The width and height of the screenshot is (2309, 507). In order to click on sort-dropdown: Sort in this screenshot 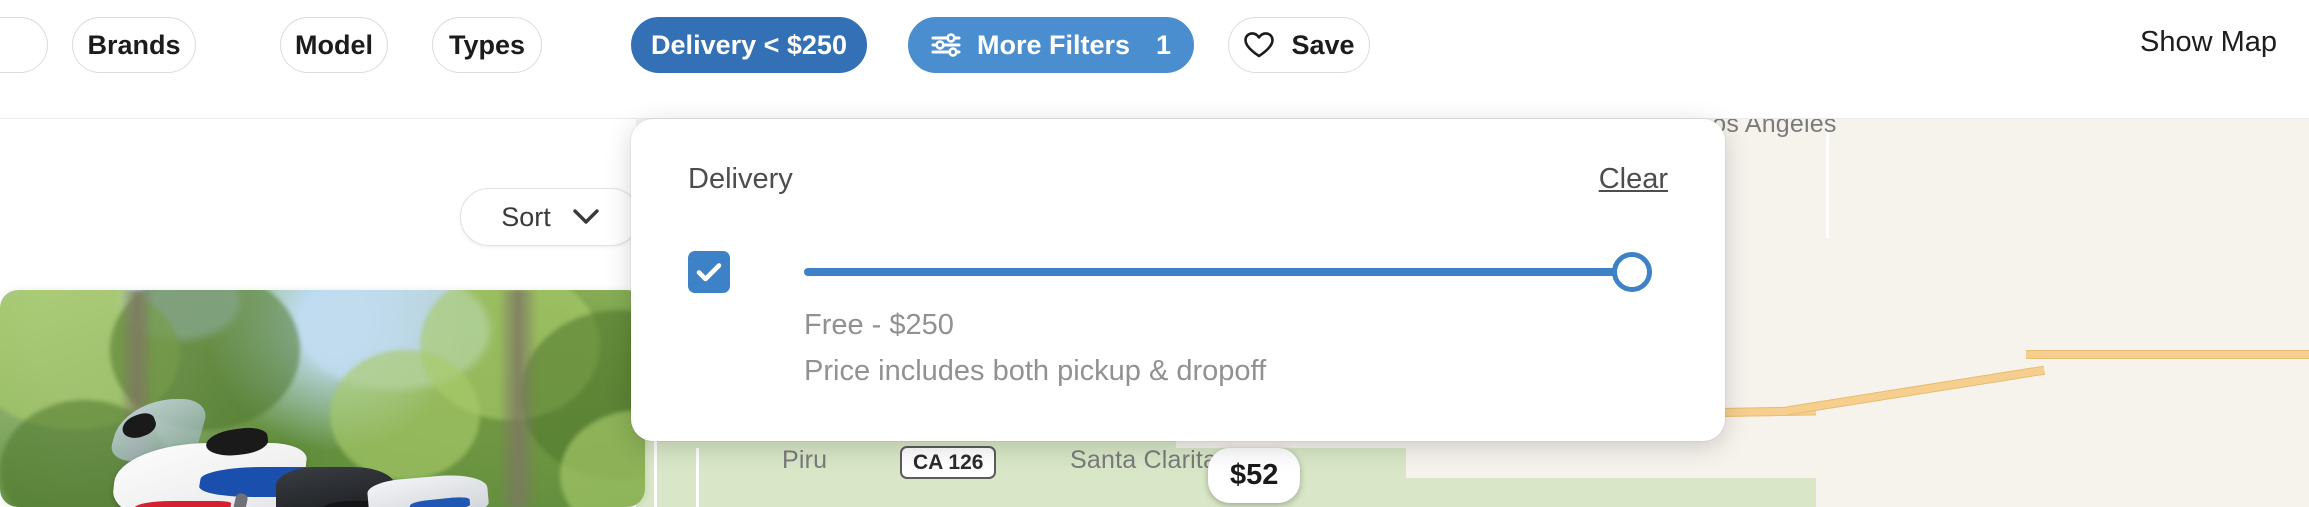, I will do `click(550, 217)`.